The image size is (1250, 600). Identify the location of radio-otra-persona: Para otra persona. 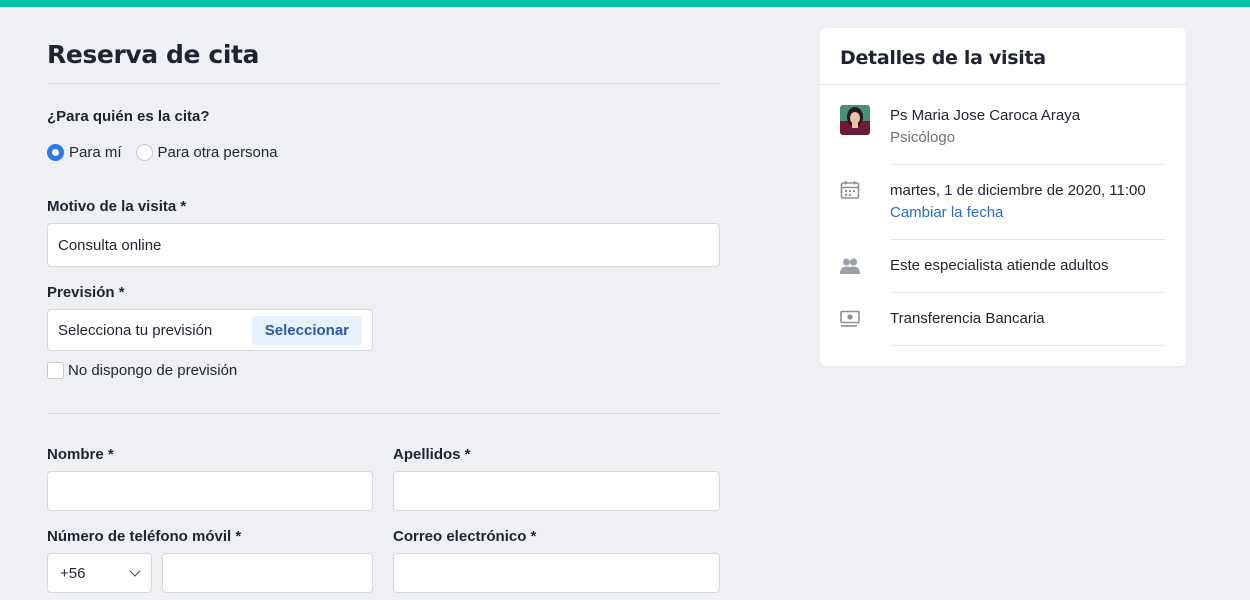
(206, 152).